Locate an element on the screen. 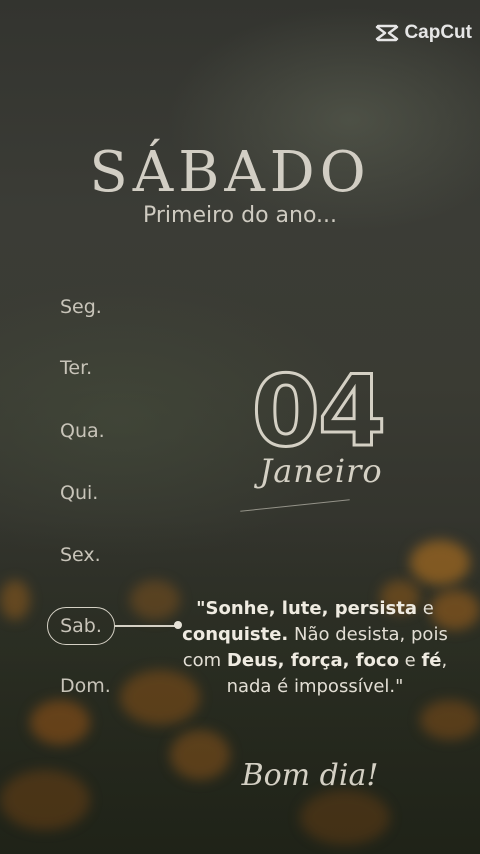 This screenshot has width=480, height=854. month-underline is located at coordinates (295, 505).